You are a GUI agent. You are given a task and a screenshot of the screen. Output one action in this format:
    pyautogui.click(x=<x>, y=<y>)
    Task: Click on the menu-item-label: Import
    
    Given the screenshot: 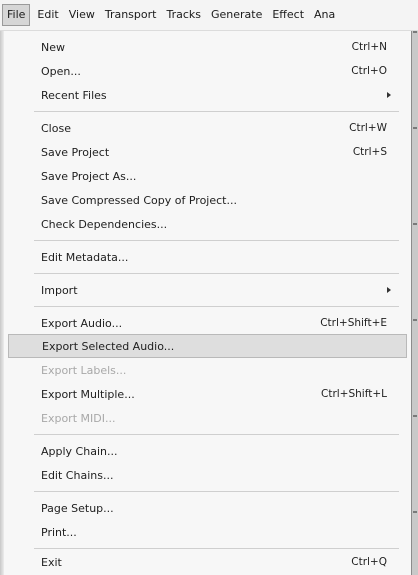 What is the action you would take?
    pyautogui.click(x=59, y=290)
    